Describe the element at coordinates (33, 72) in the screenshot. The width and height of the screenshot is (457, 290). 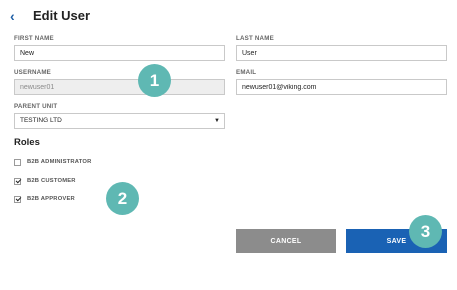
I see `username-label: USERNAME` at that location.